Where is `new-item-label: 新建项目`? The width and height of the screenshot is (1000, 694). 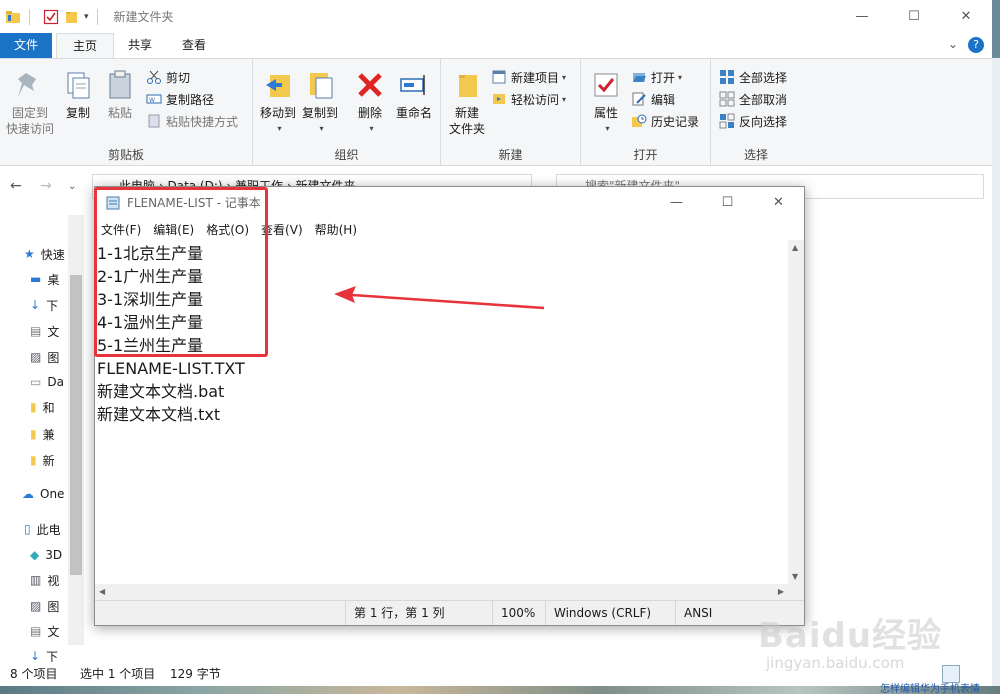
new-item-label: 新建项目 is located at coordinates (535, 77).